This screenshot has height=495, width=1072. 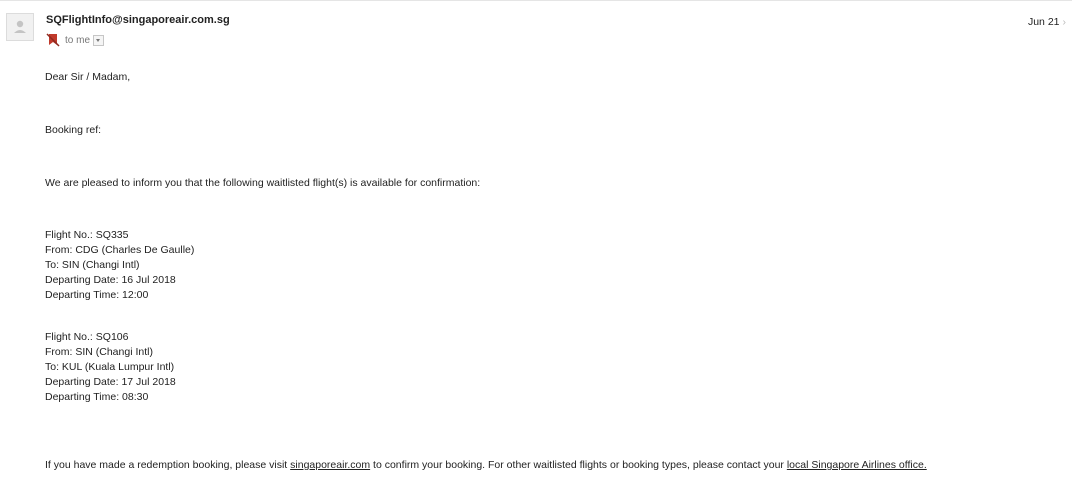 I want to click on flight-time: Departing Time: 08:30, so click(x=97, y=397).